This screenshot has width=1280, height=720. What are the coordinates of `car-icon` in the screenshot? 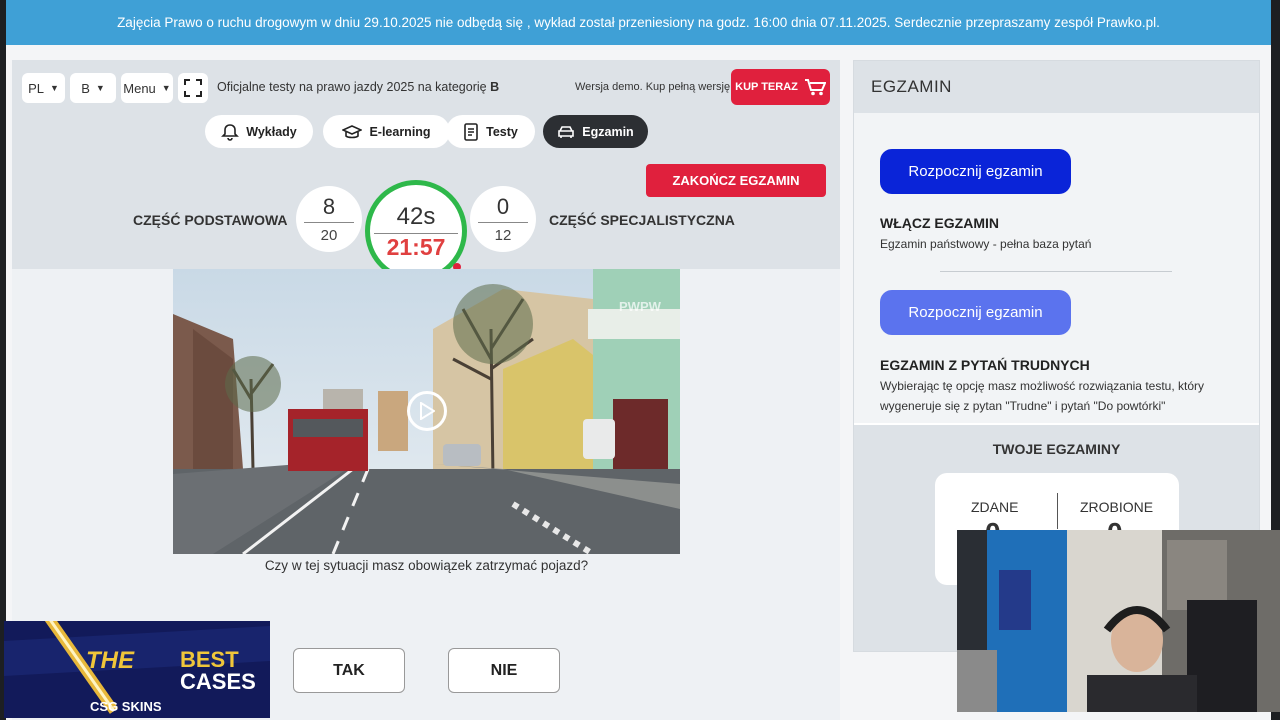 It's located at (566, 131).